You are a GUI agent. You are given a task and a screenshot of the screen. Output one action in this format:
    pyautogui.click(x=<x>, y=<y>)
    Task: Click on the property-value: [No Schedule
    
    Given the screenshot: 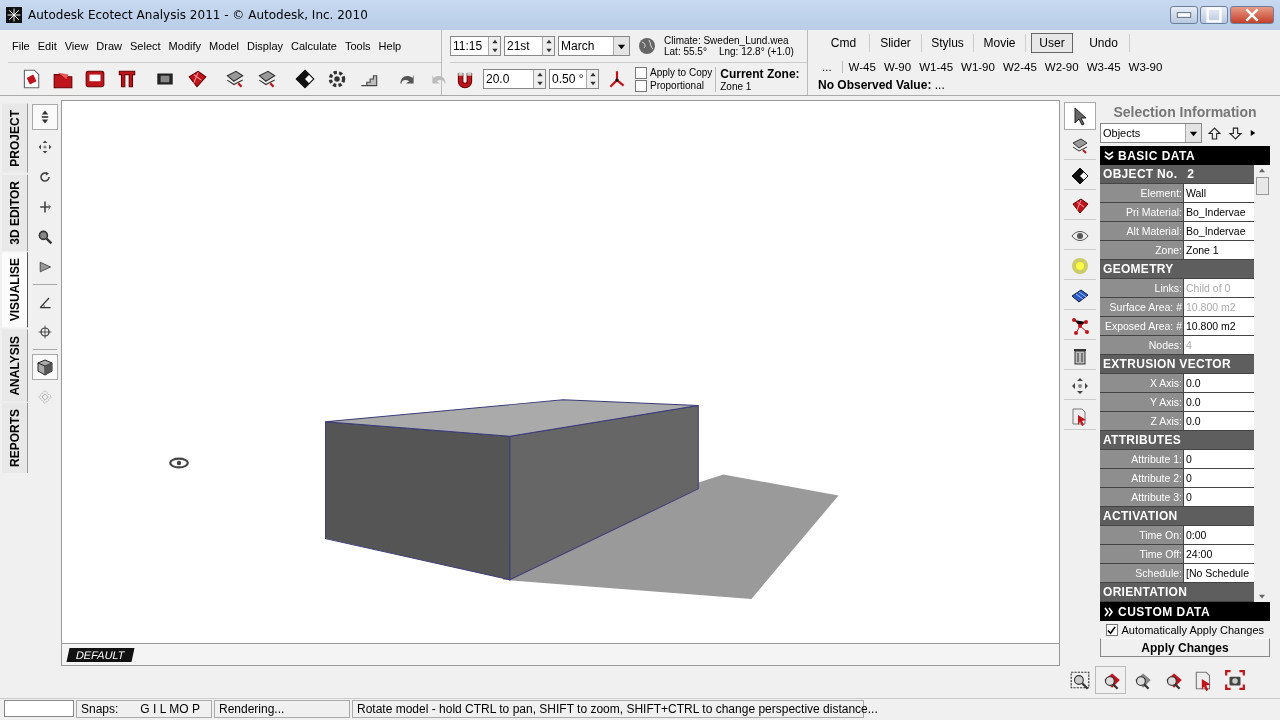 What is the action you would take?
    pyautogui.click(x=1219, y=573)
    